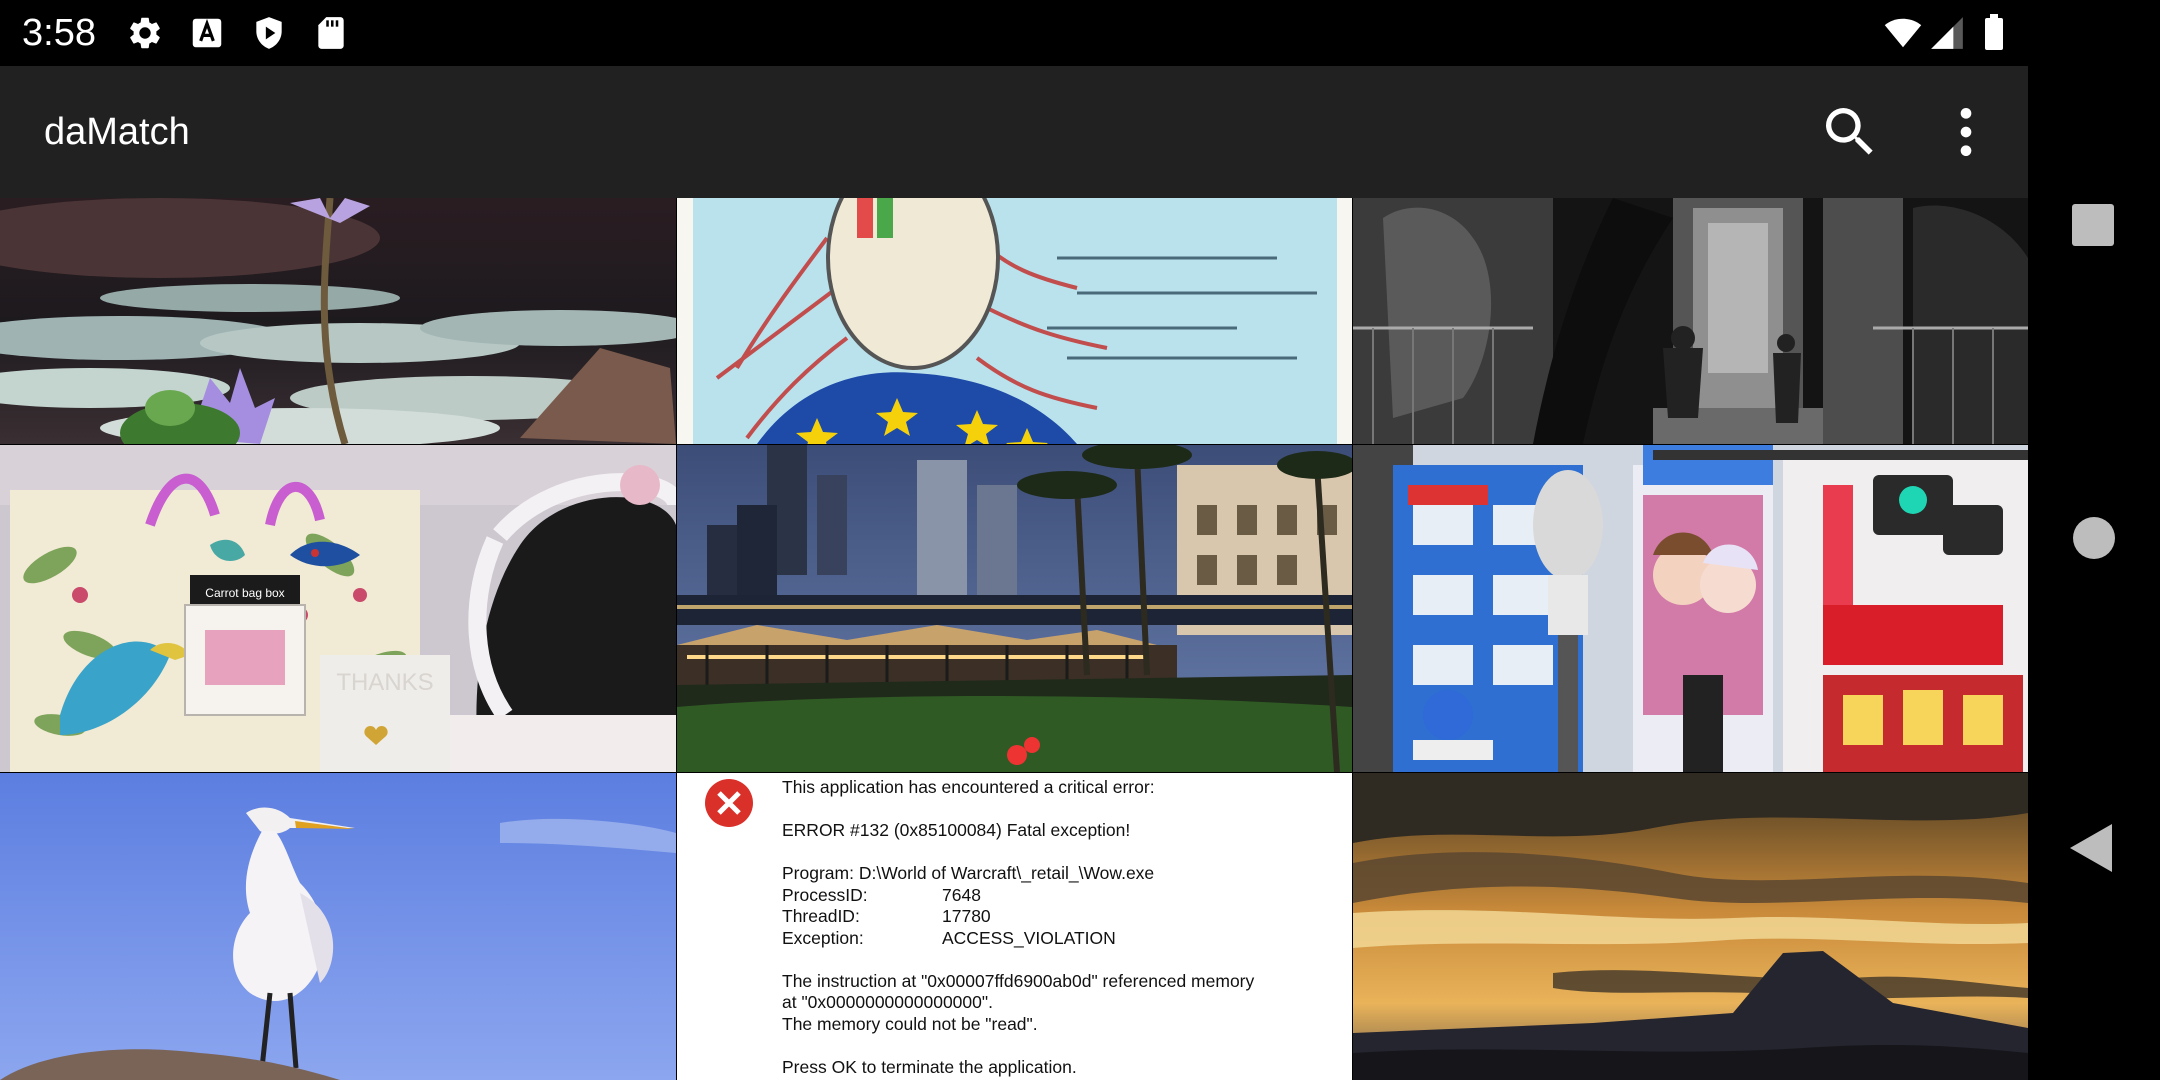 This screenshot has height=1080, width=2160. I want to click on error-thread-row: ThreadID: 17780, so click(1018, 917).